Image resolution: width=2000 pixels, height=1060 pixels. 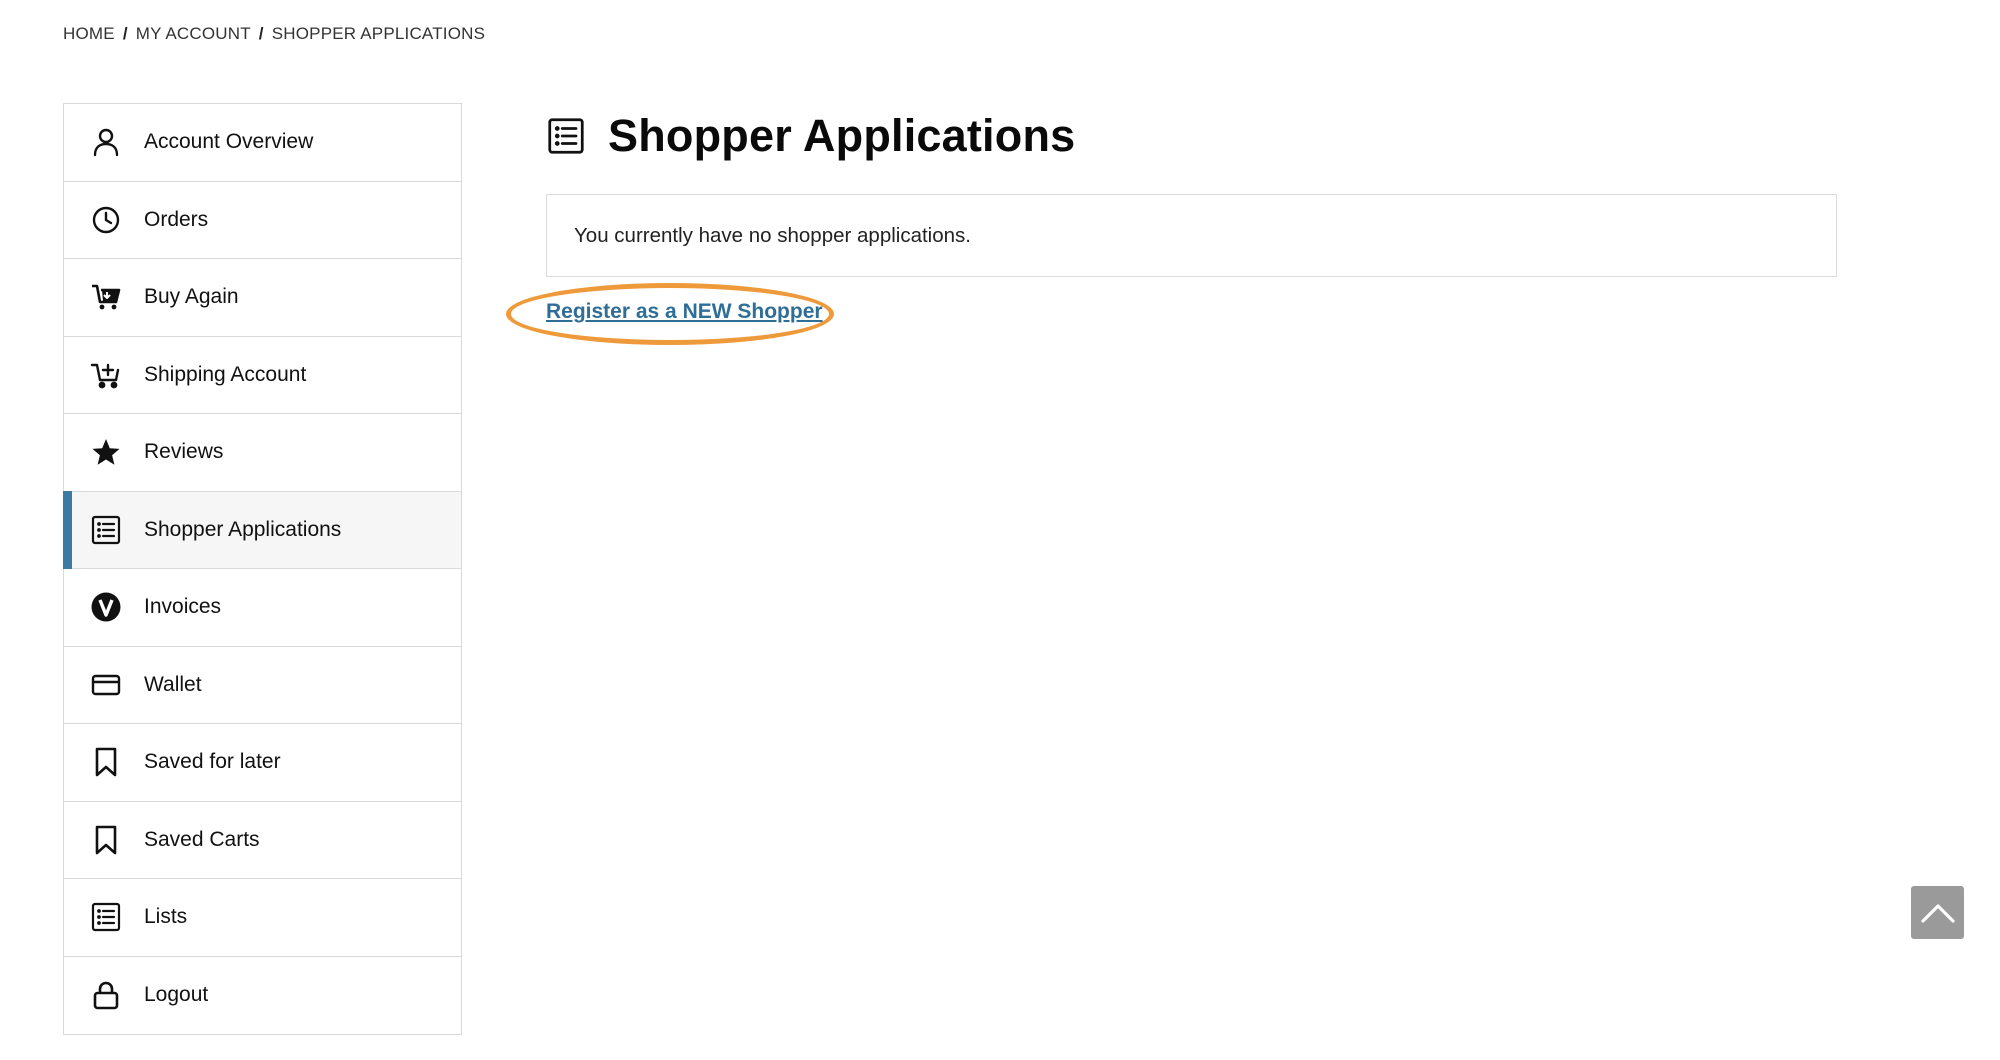 I want to click on sidebar-item-shopper-applications: Shopper Applications, so click(x=262, y=529).